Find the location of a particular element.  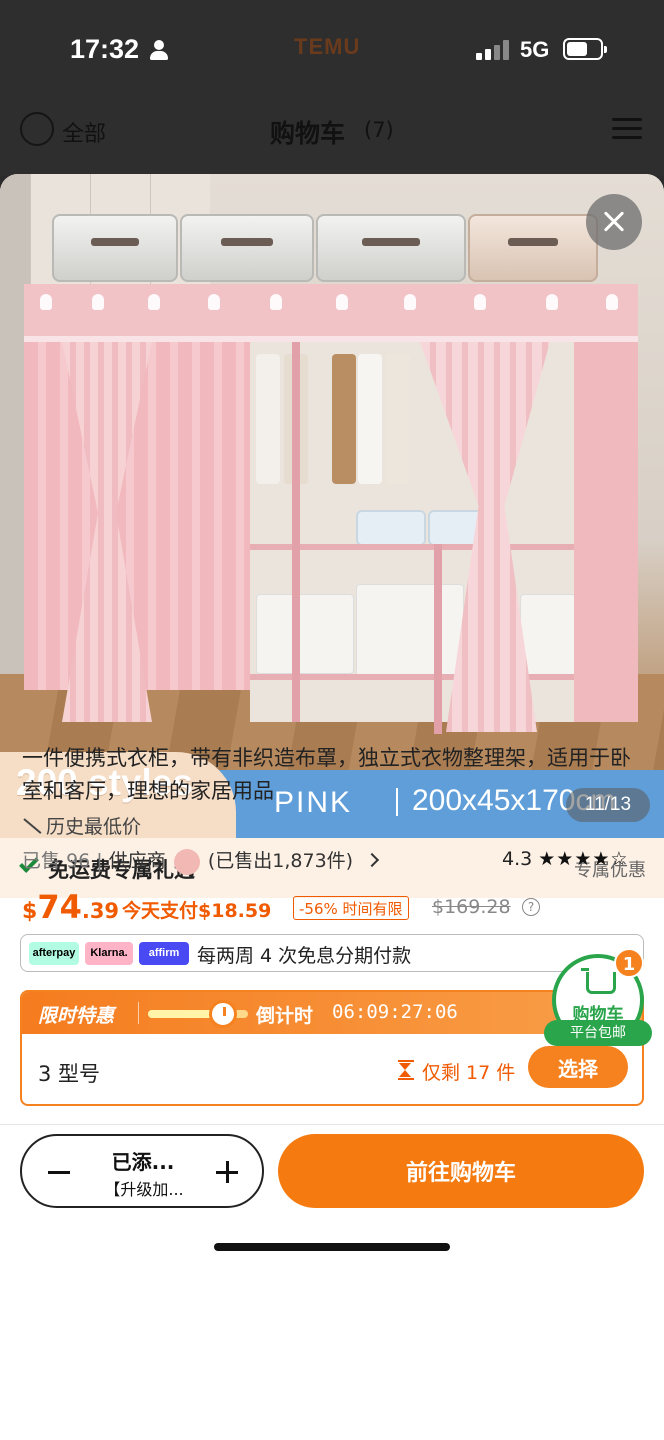

plus-icon is located at coordinates (227, 1172).